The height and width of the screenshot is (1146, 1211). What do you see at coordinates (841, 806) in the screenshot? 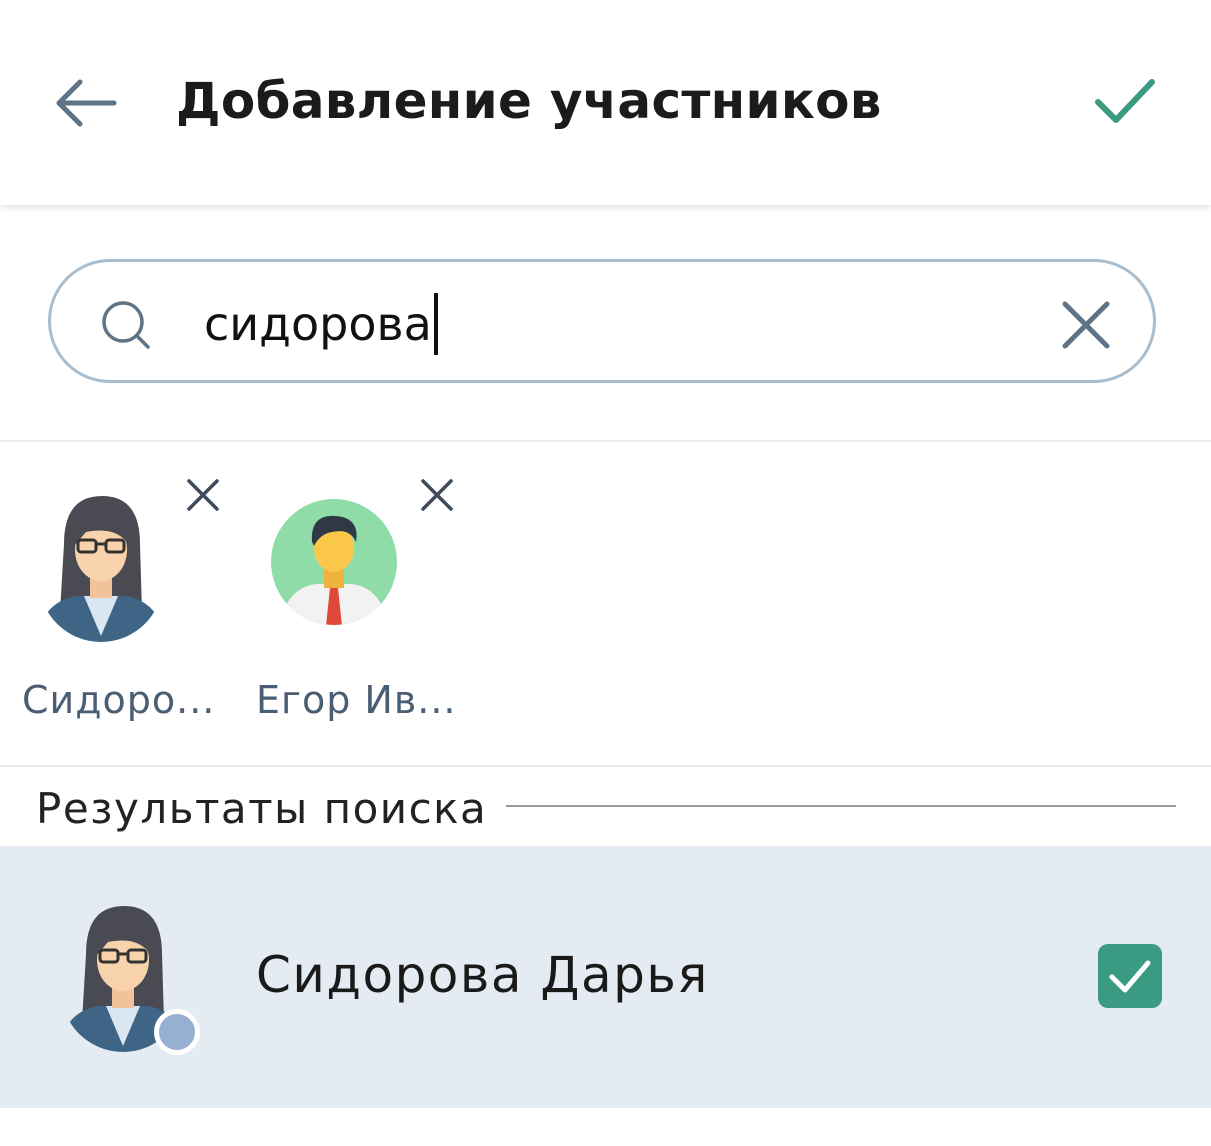
I see `section-divider-line` at bounding box center [841, 806].